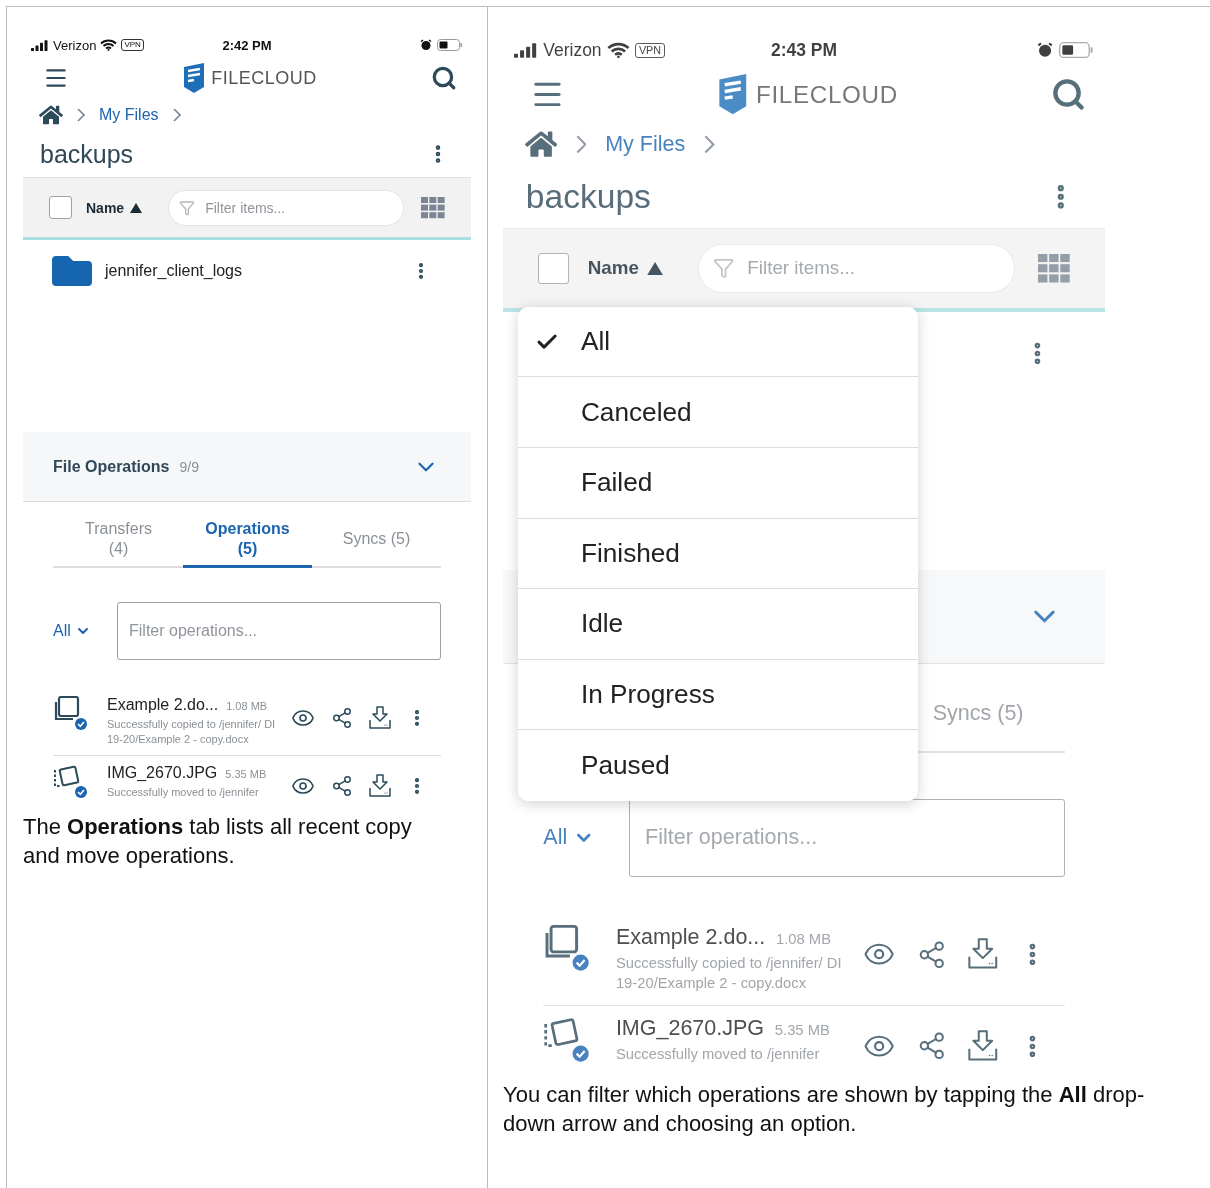 This screenshot has height=1188, width=1210. I want to click on operations-count: 9/9, so click(189, 466).